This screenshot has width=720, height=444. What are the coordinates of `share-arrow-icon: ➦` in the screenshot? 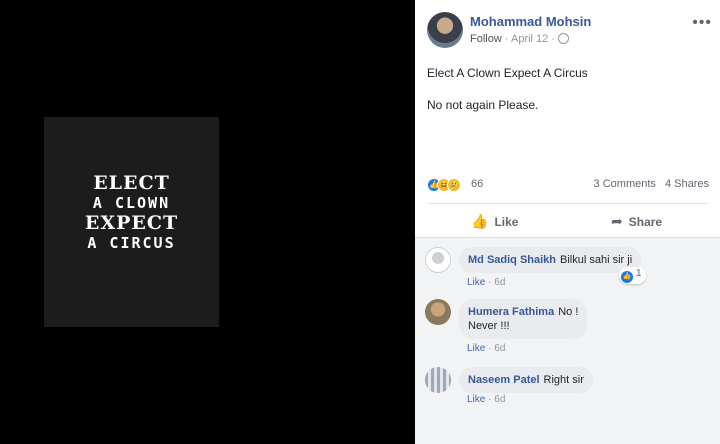 It's located at (617, 221).